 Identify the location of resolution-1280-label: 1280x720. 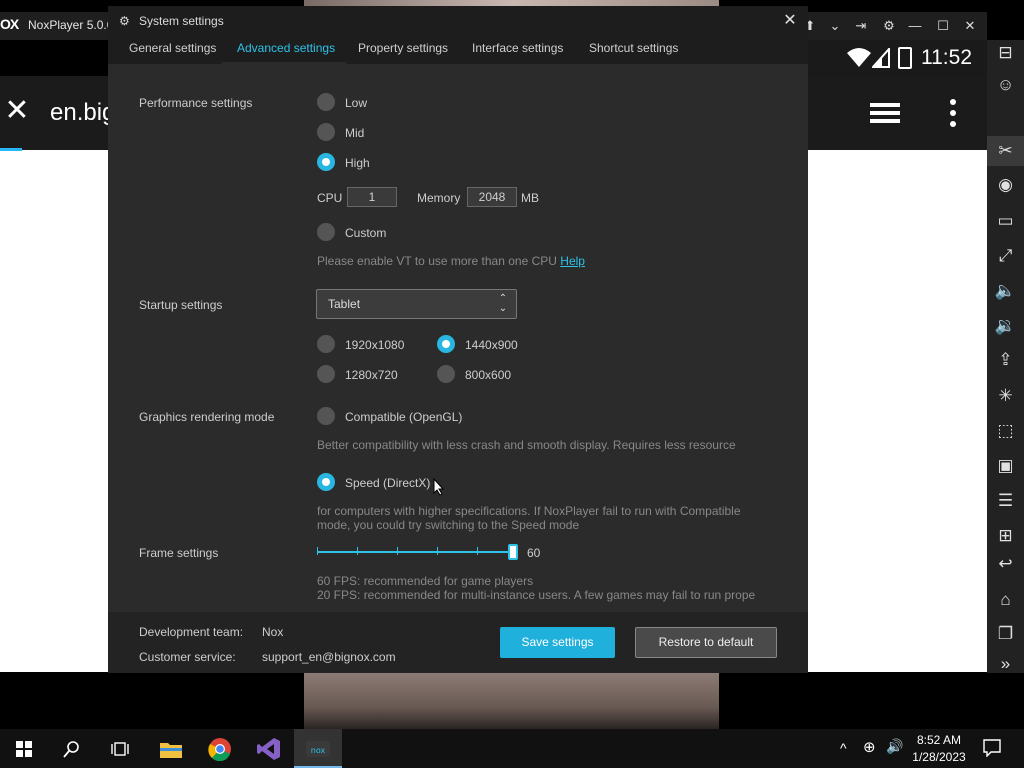
(371, 375).